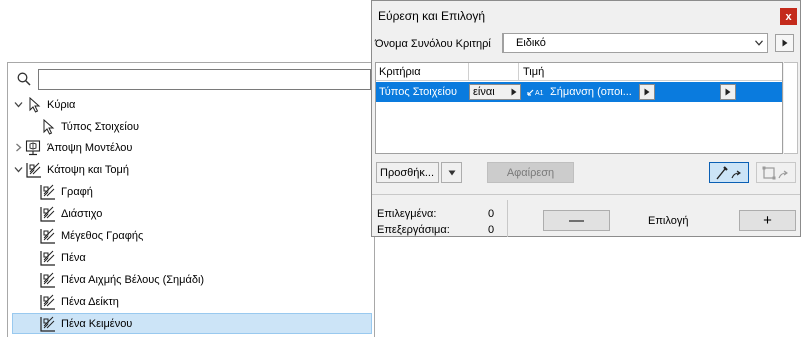 This screenshot has width=801, height=337. I want to click on remove-criterion-label: Αφαίρεση, so click(530, 172).